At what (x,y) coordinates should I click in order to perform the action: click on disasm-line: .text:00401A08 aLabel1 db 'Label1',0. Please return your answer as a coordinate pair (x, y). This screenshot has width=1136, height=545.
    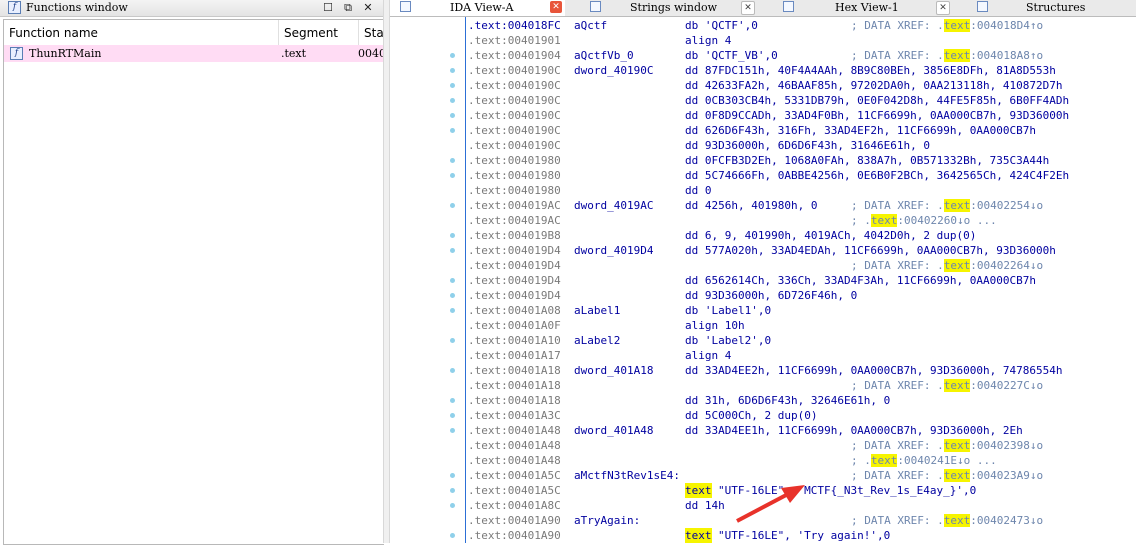
    Looking at the image, I should click on (801, 310).